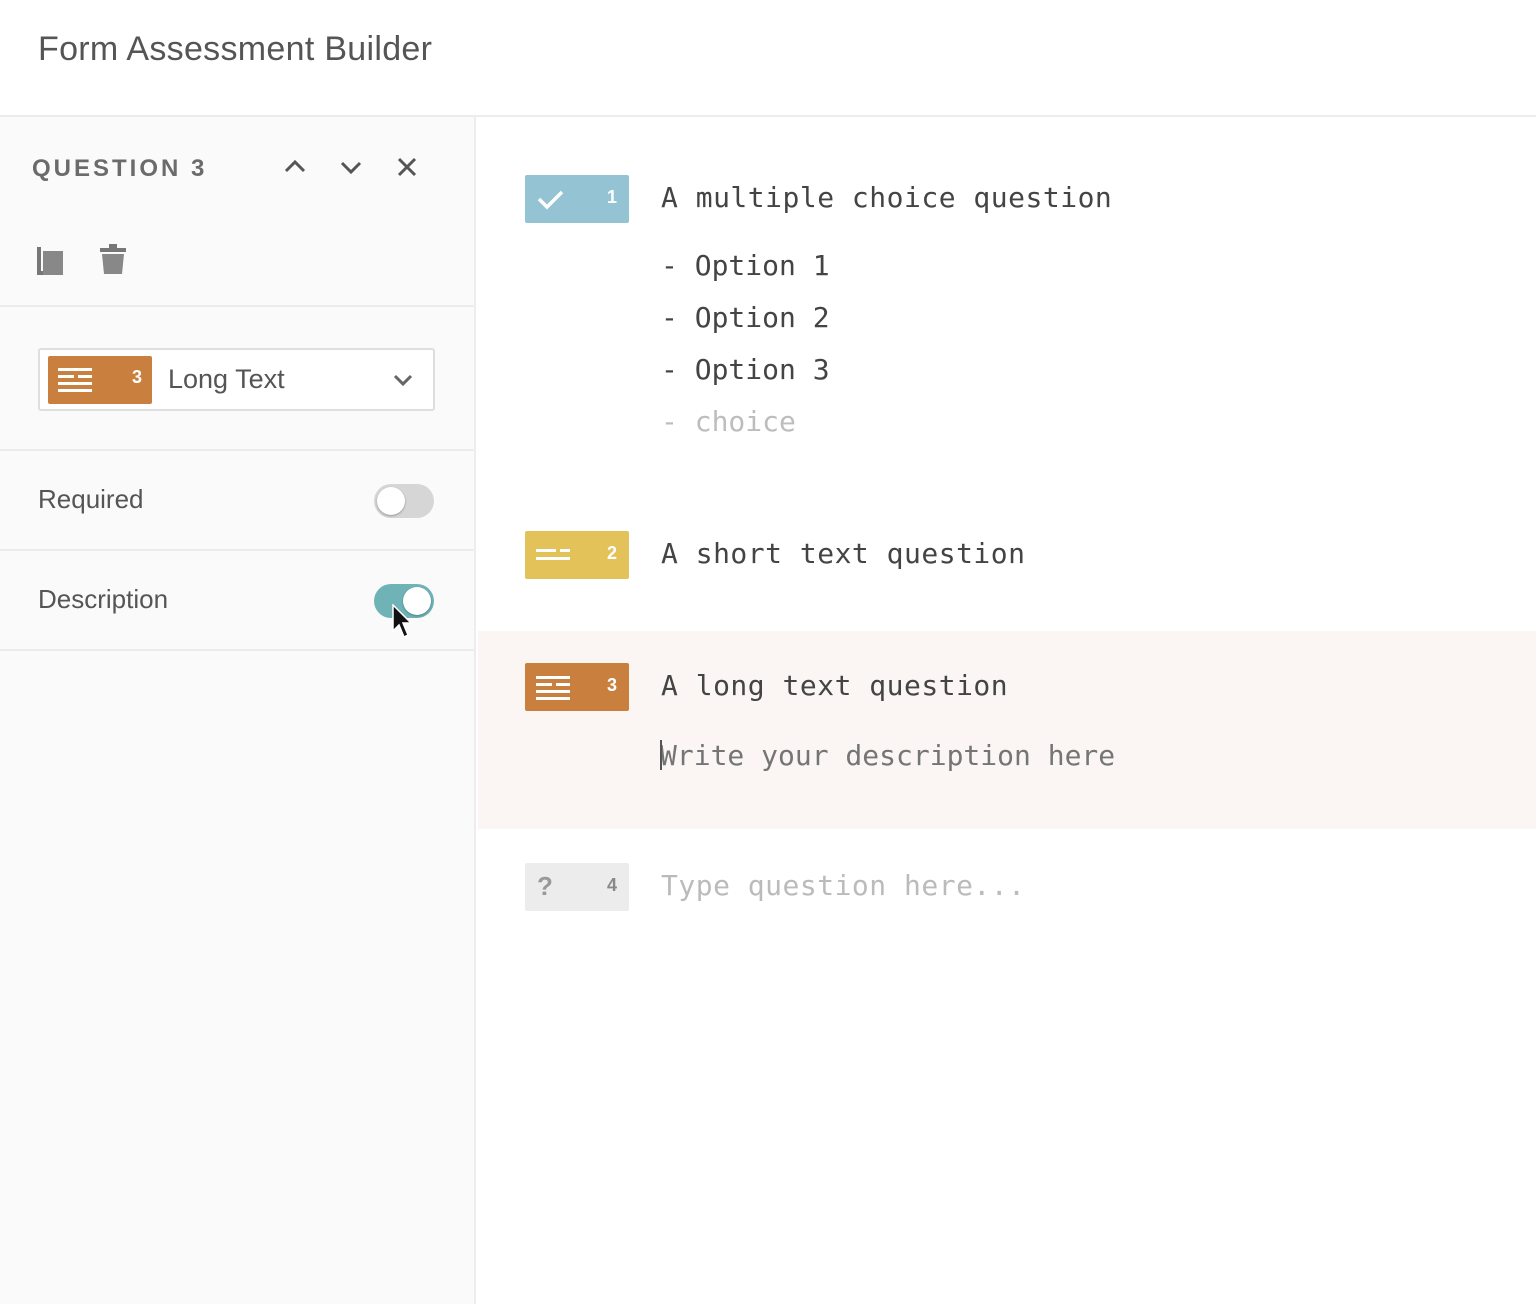 The image size is (1536, 1304). Describe the element at coordinates (745, 265) in the screenshot. I see `choice-option: - Option 1` at that location.